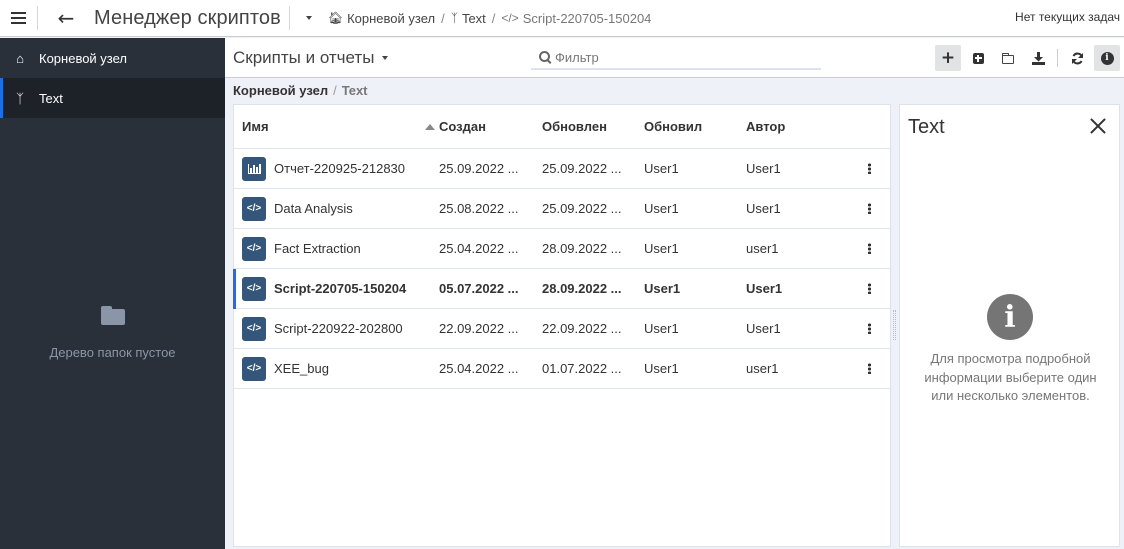  I want to click on sidebar-item-text: ᛉ Text, so click(112, 98).